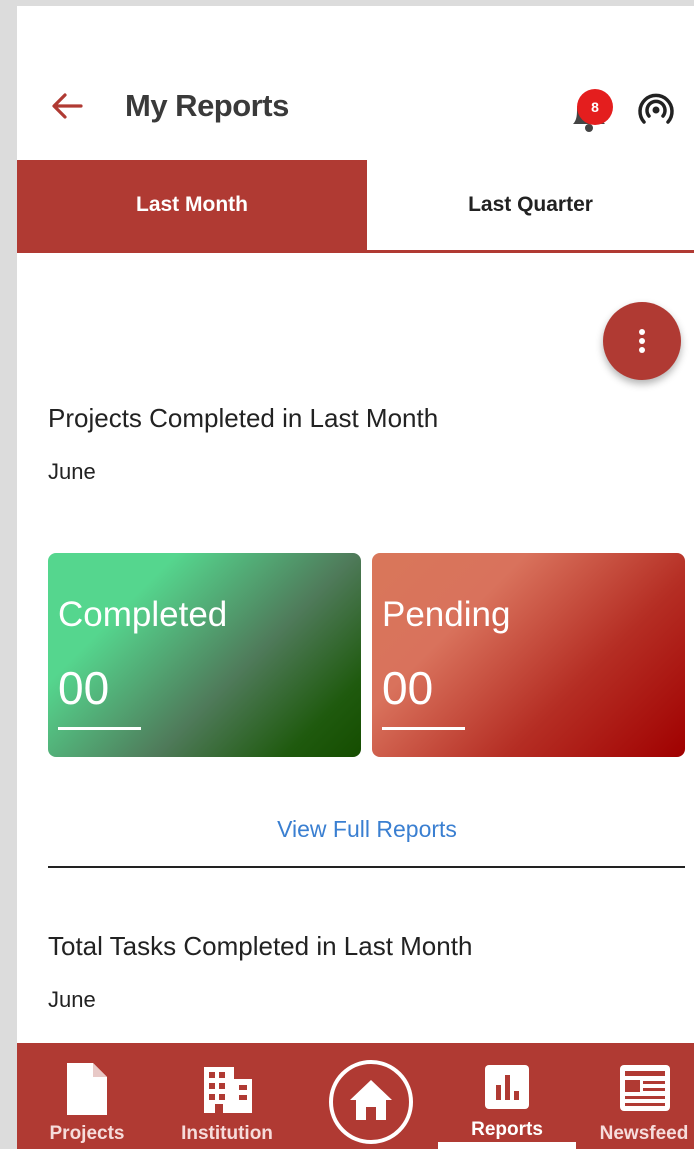 The image size is (694, 1149). Describe the element at coordinates (656, 110) in the screenshot. I see `broadcast-icon` at that location.